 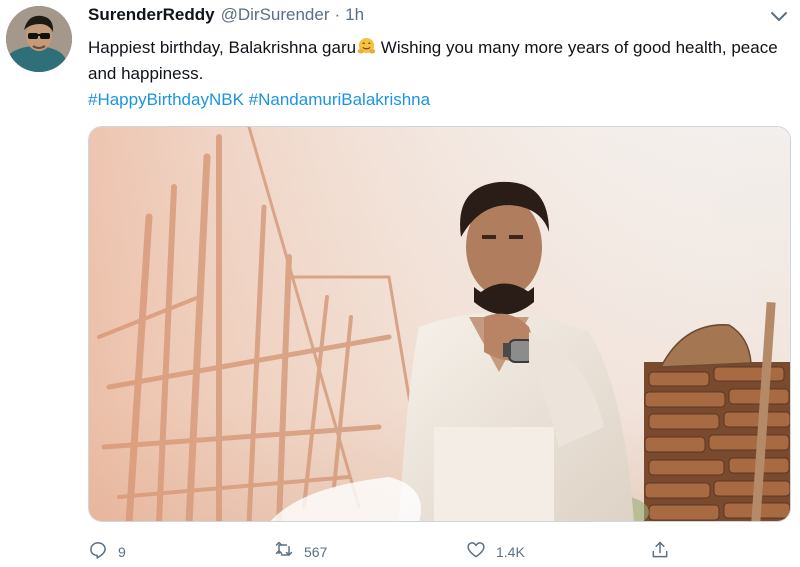 I want to click on retweet-button: 567, so click(x=300, y=552).